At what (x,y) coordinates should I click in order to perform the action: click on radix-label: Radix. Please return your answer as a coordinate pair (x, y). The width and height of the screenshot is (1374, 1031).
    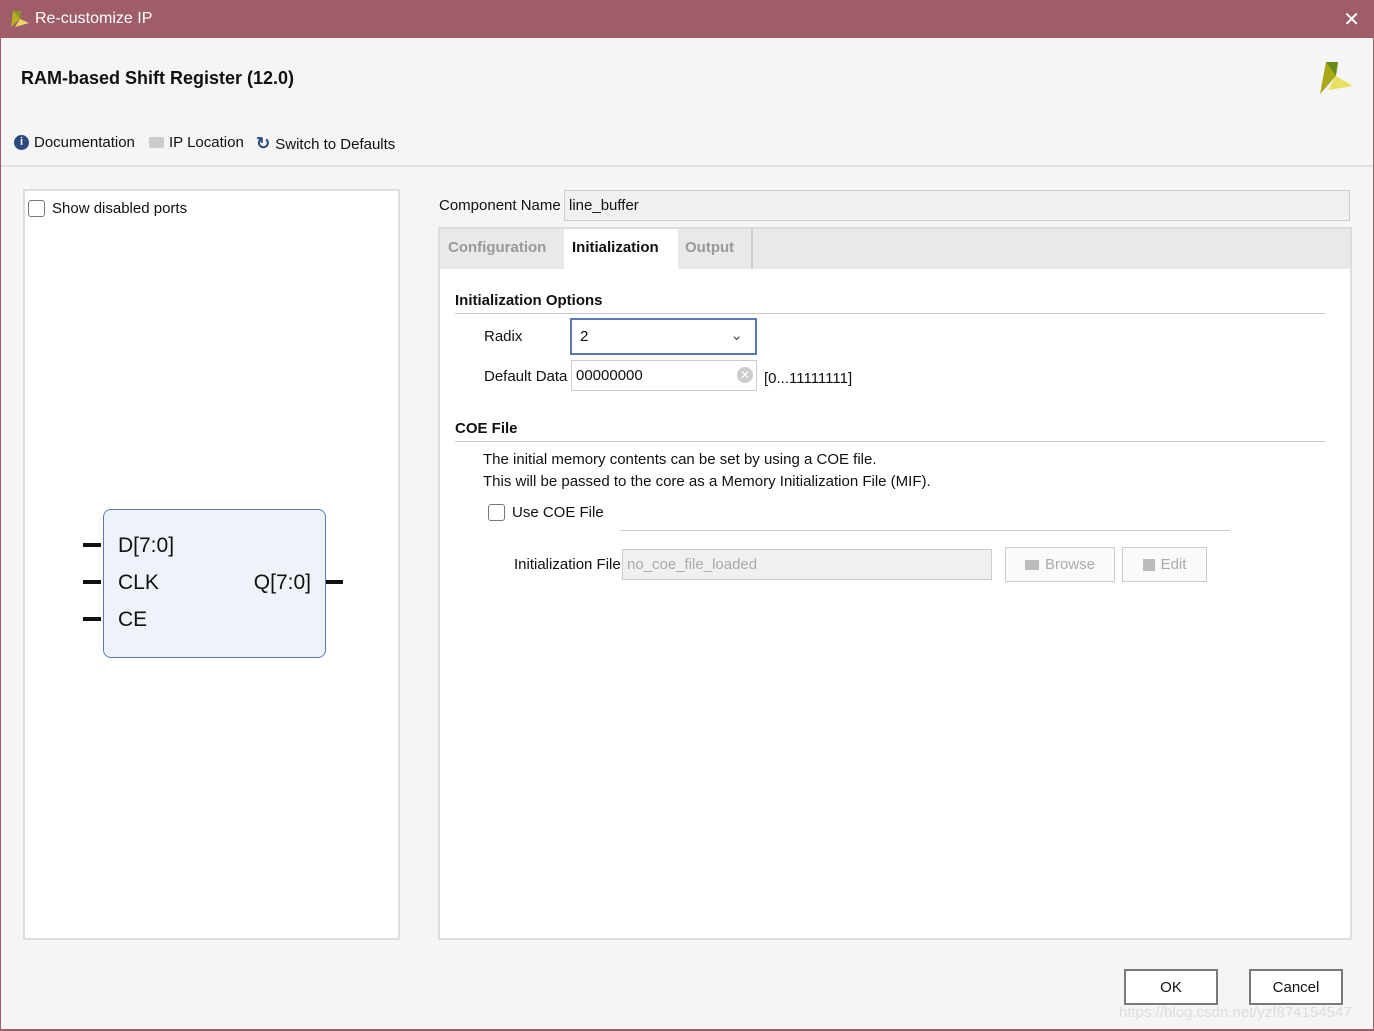
    Looking at the image, I should click on (503, 336).